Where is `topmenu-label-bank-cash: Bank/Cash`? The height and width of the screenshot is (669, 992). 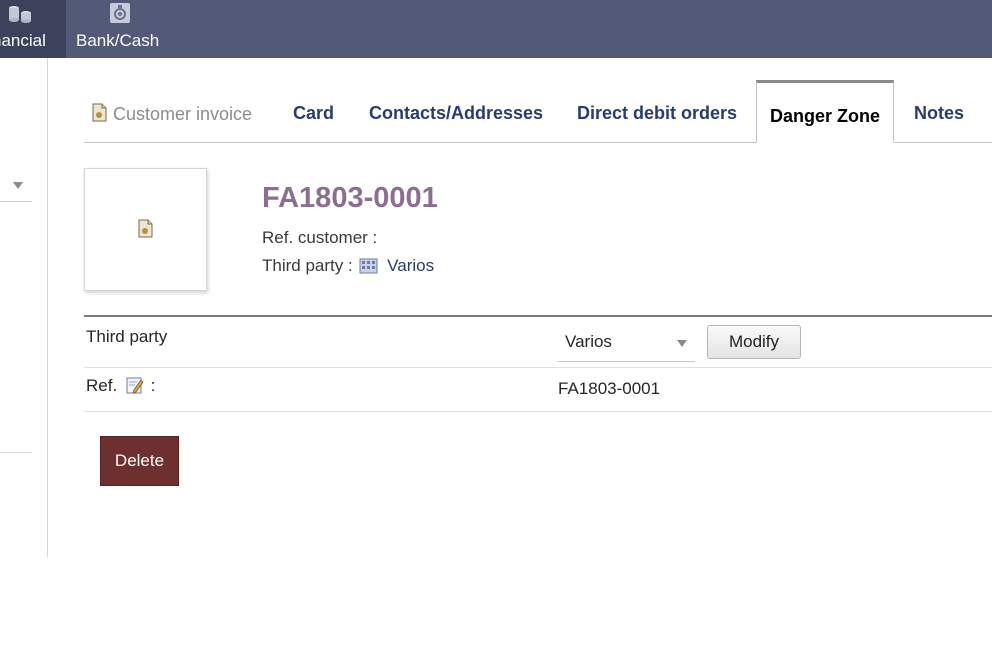
topmenu-label-bank-cash: Bank/Cash is located at coordinates (118, 40).